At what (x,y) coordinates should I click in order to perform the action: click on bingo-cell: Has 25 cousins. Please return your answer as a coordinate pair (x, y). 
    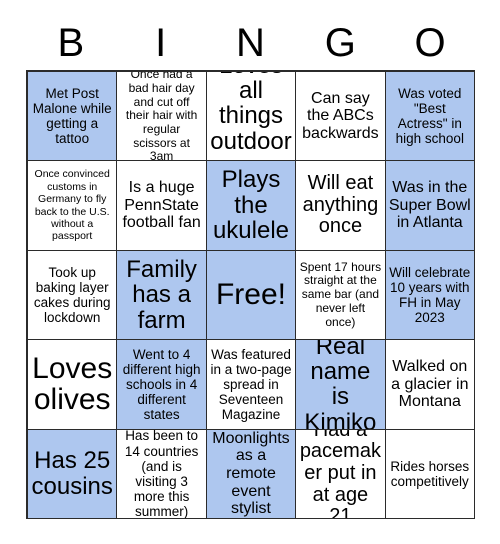
    Looking at the image, I should click on (73, 474).